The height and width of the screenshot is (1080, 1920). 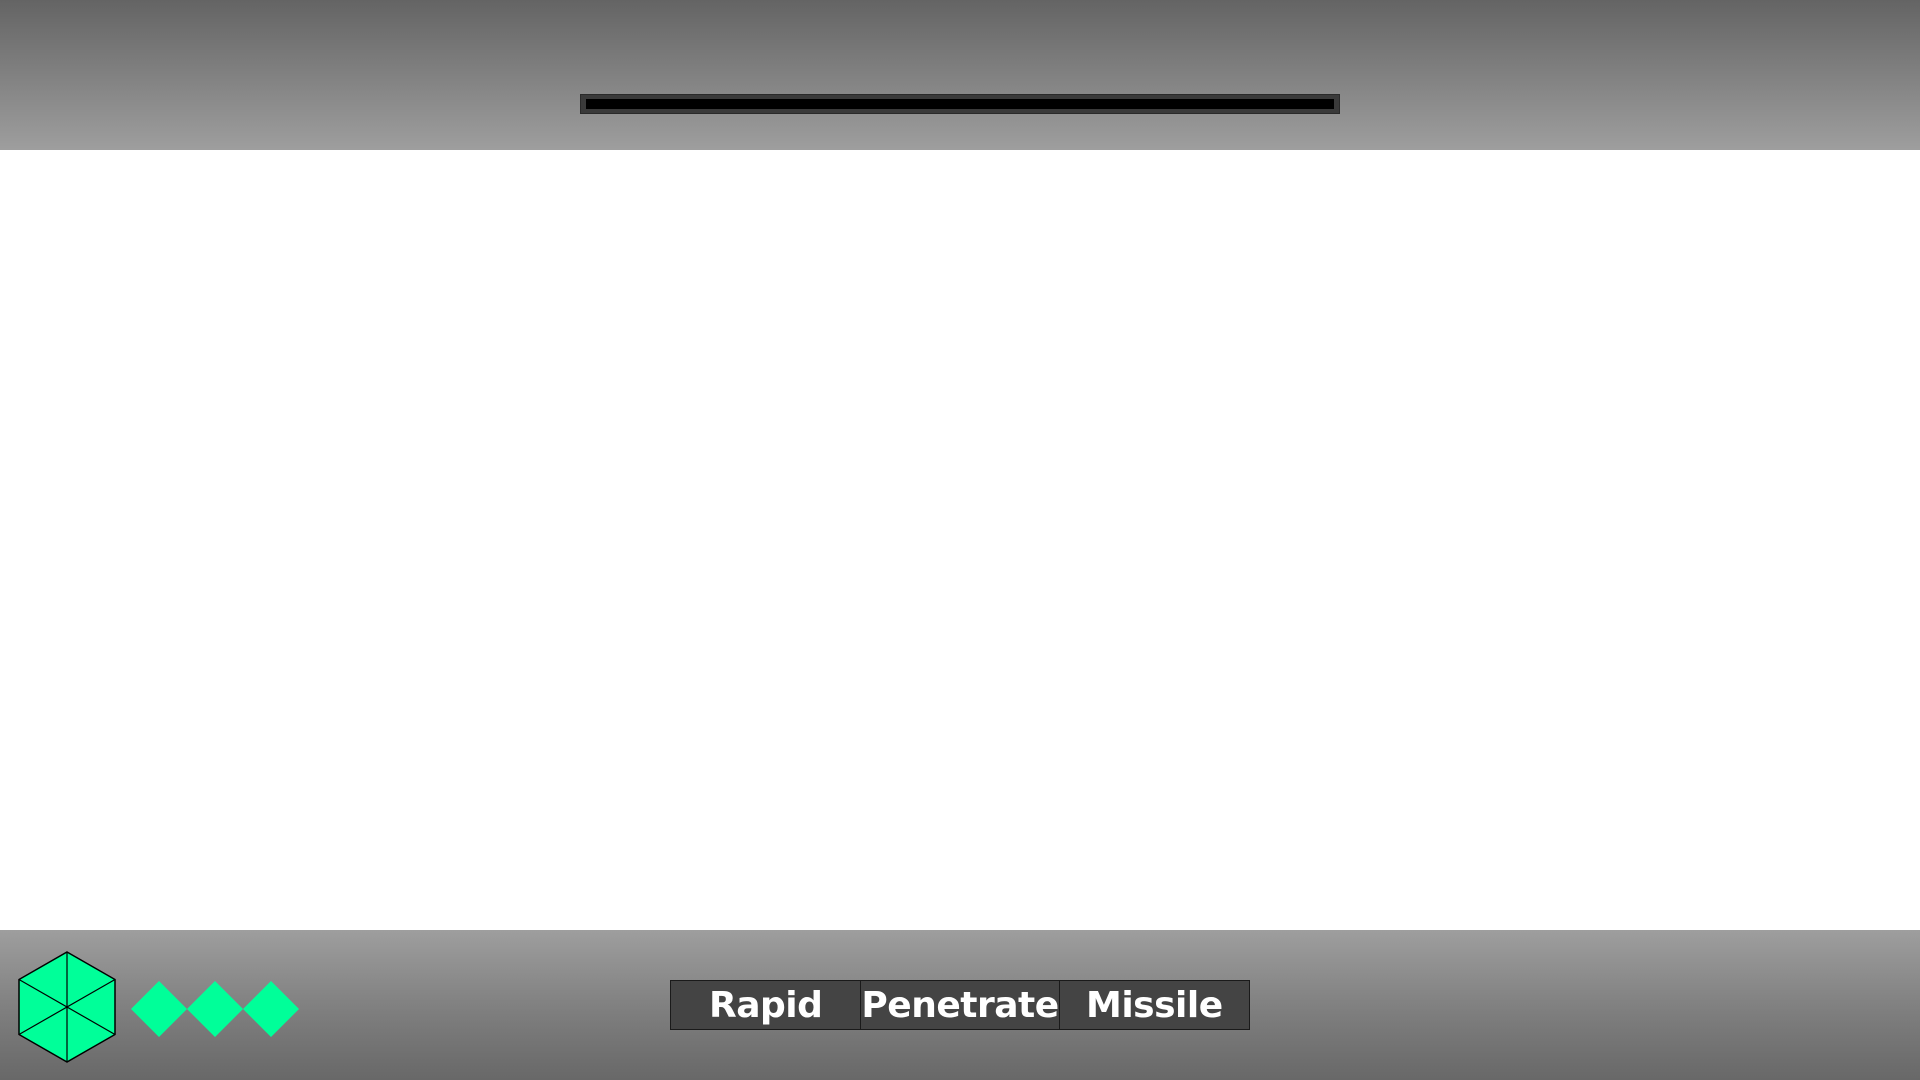 I want to click on health-bar-track, so click(x=960, y=104).